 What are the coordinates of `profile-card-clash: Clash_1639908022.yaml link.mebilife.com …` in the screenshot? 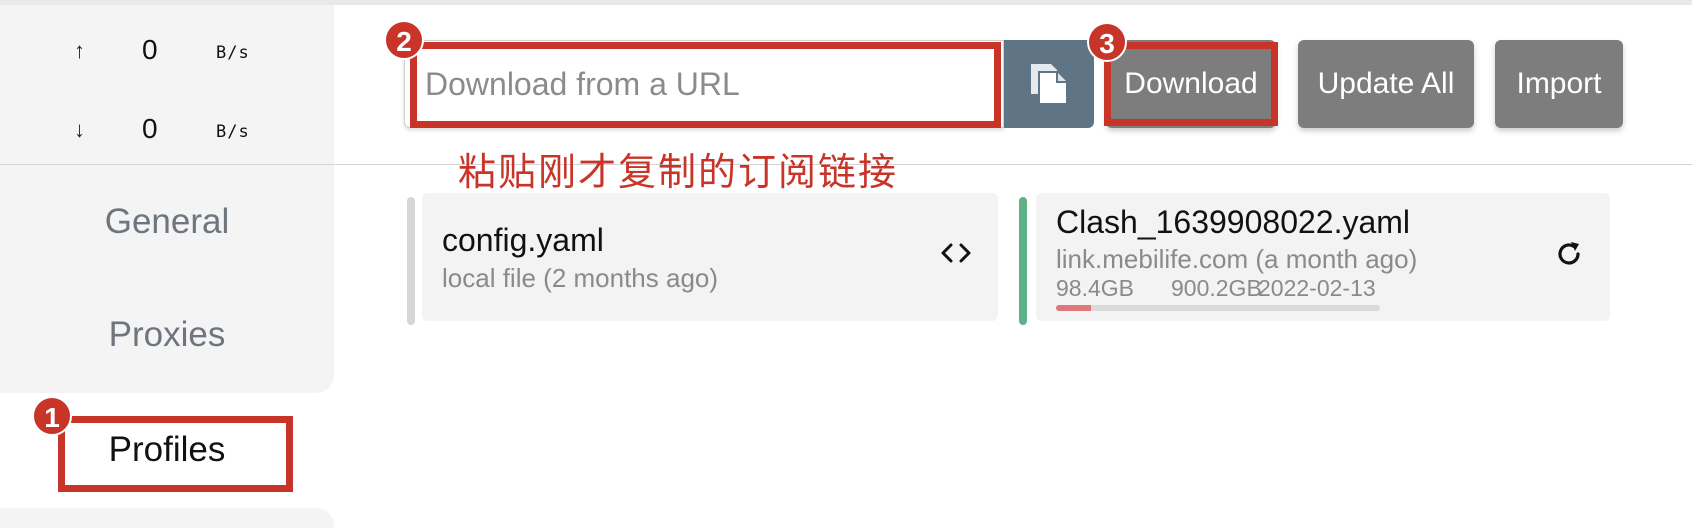 It's located at (1323, 257).